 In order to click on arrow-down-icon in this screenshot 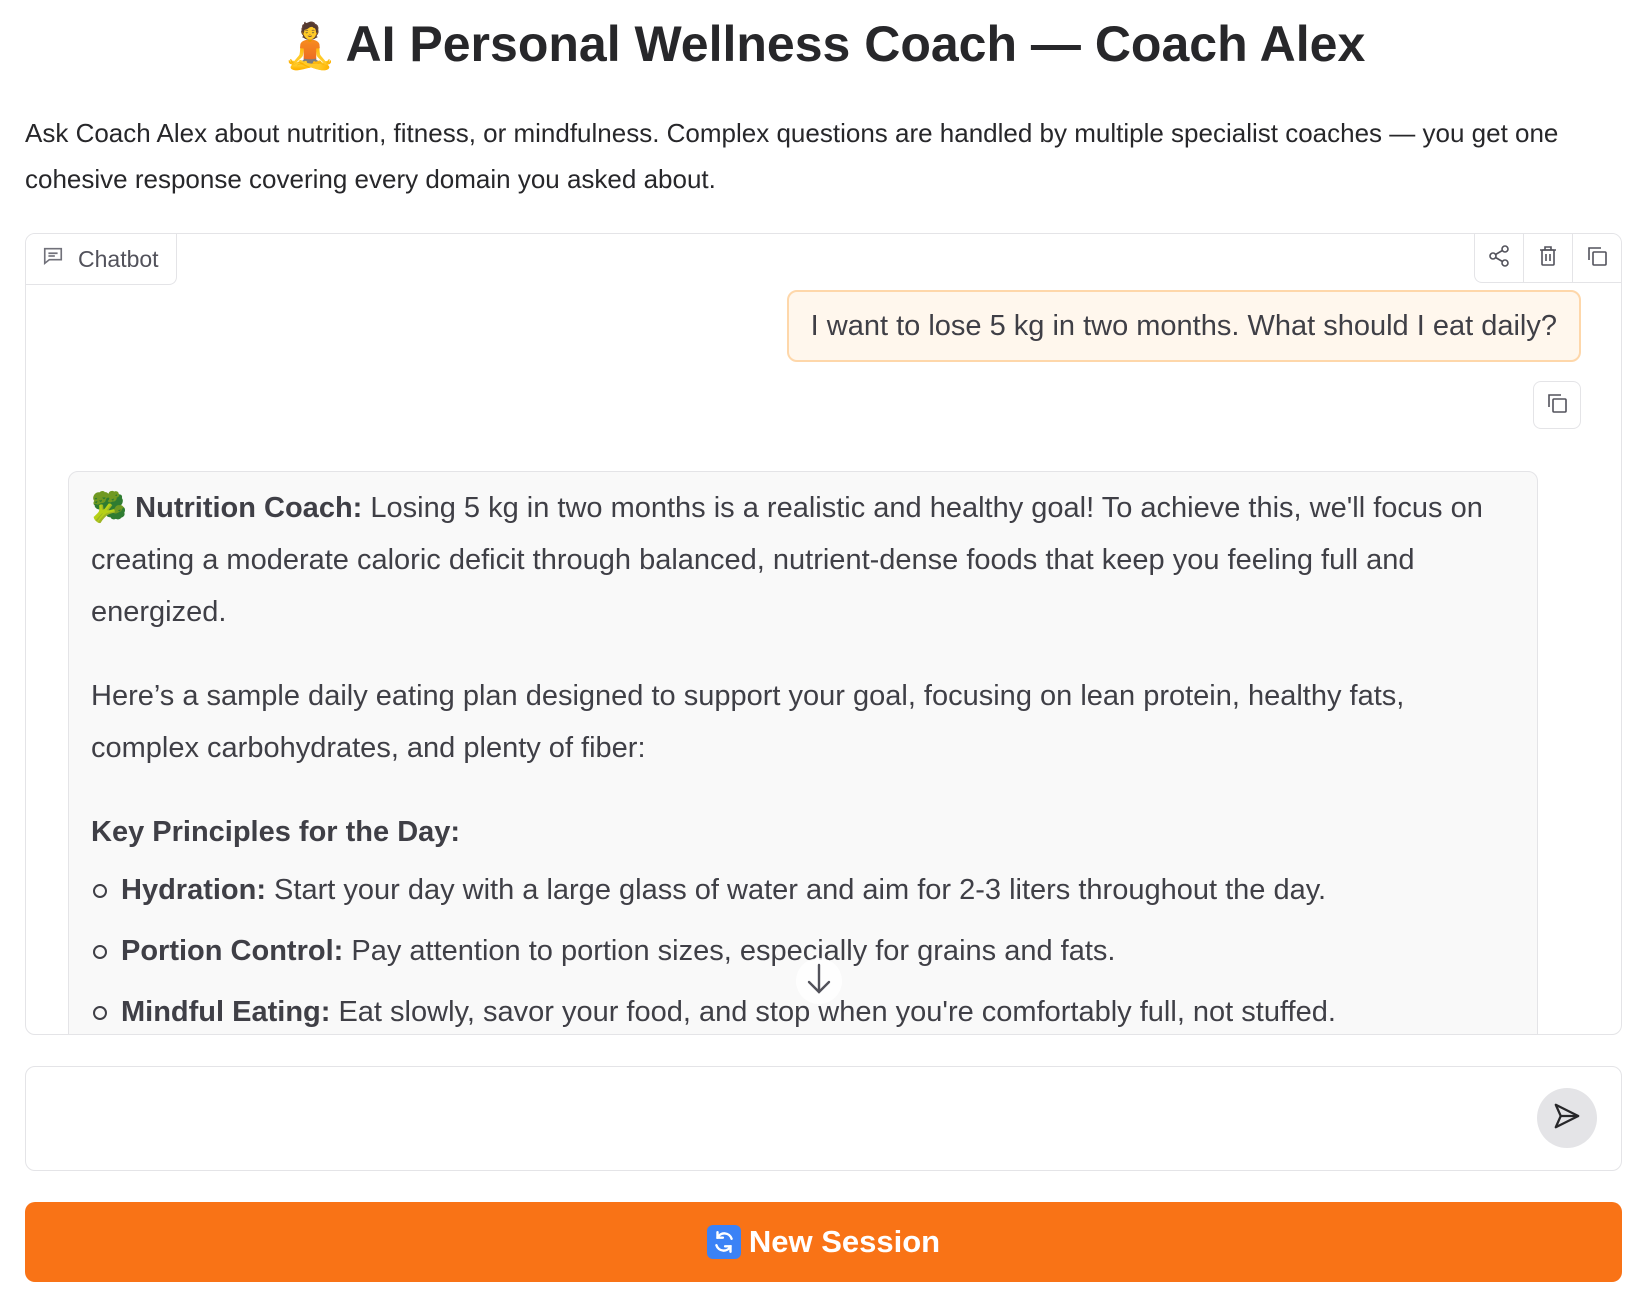, I will do `click(819, 981)`.